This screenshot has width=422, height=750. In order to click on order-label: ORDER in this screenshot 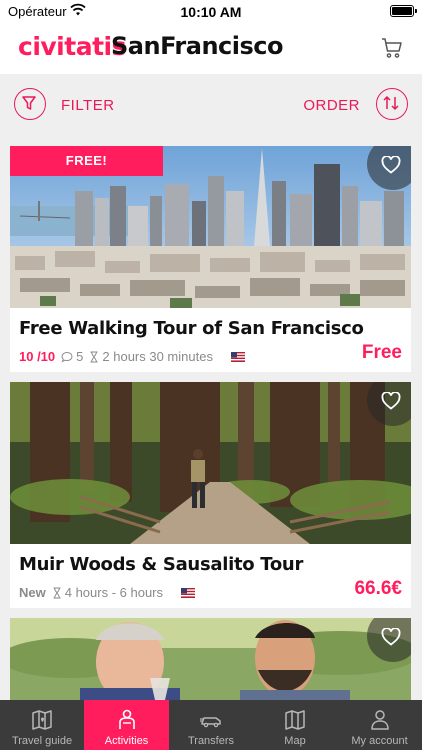, I will do `click(331, 105)`.